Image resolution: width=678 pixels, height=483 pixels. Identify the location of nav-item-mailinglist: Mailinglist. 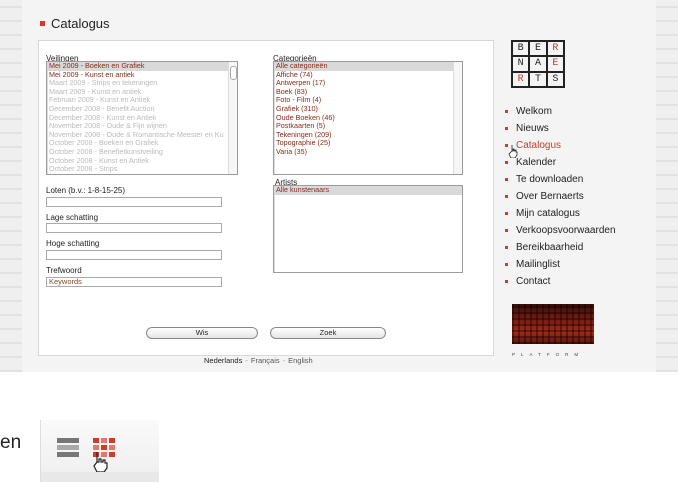
(560, 264).